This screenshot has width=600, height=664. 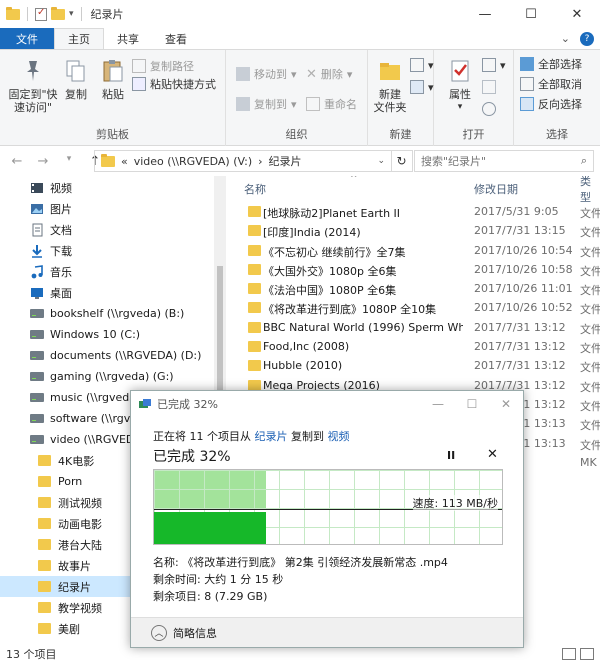 I want to click on properties-quick-icon, so click(x=41, y=14).